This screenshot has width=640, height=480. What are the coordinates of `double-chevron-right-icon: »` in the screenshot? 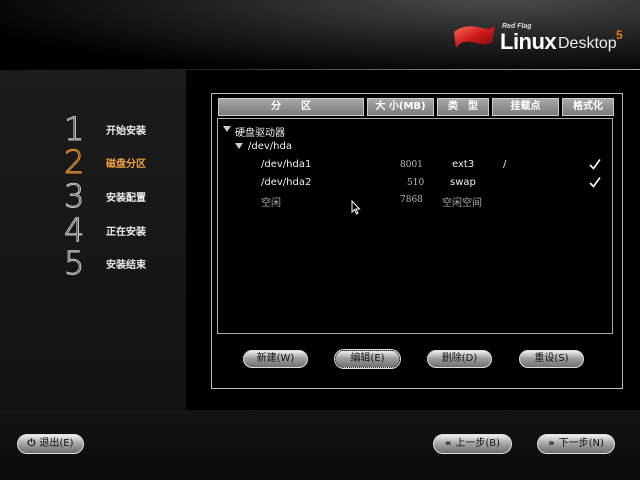 It's located at (551, 443).